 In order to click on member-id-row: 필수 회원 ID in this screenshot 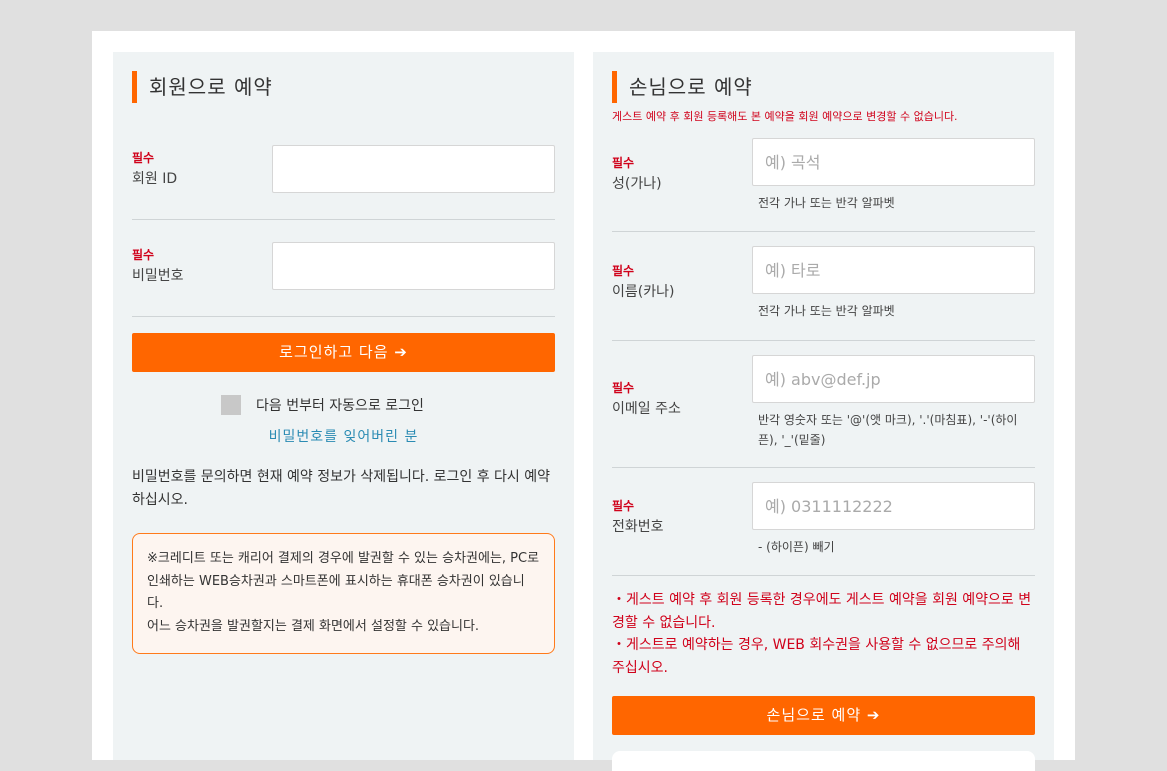, I will do `click(343, 169)`.